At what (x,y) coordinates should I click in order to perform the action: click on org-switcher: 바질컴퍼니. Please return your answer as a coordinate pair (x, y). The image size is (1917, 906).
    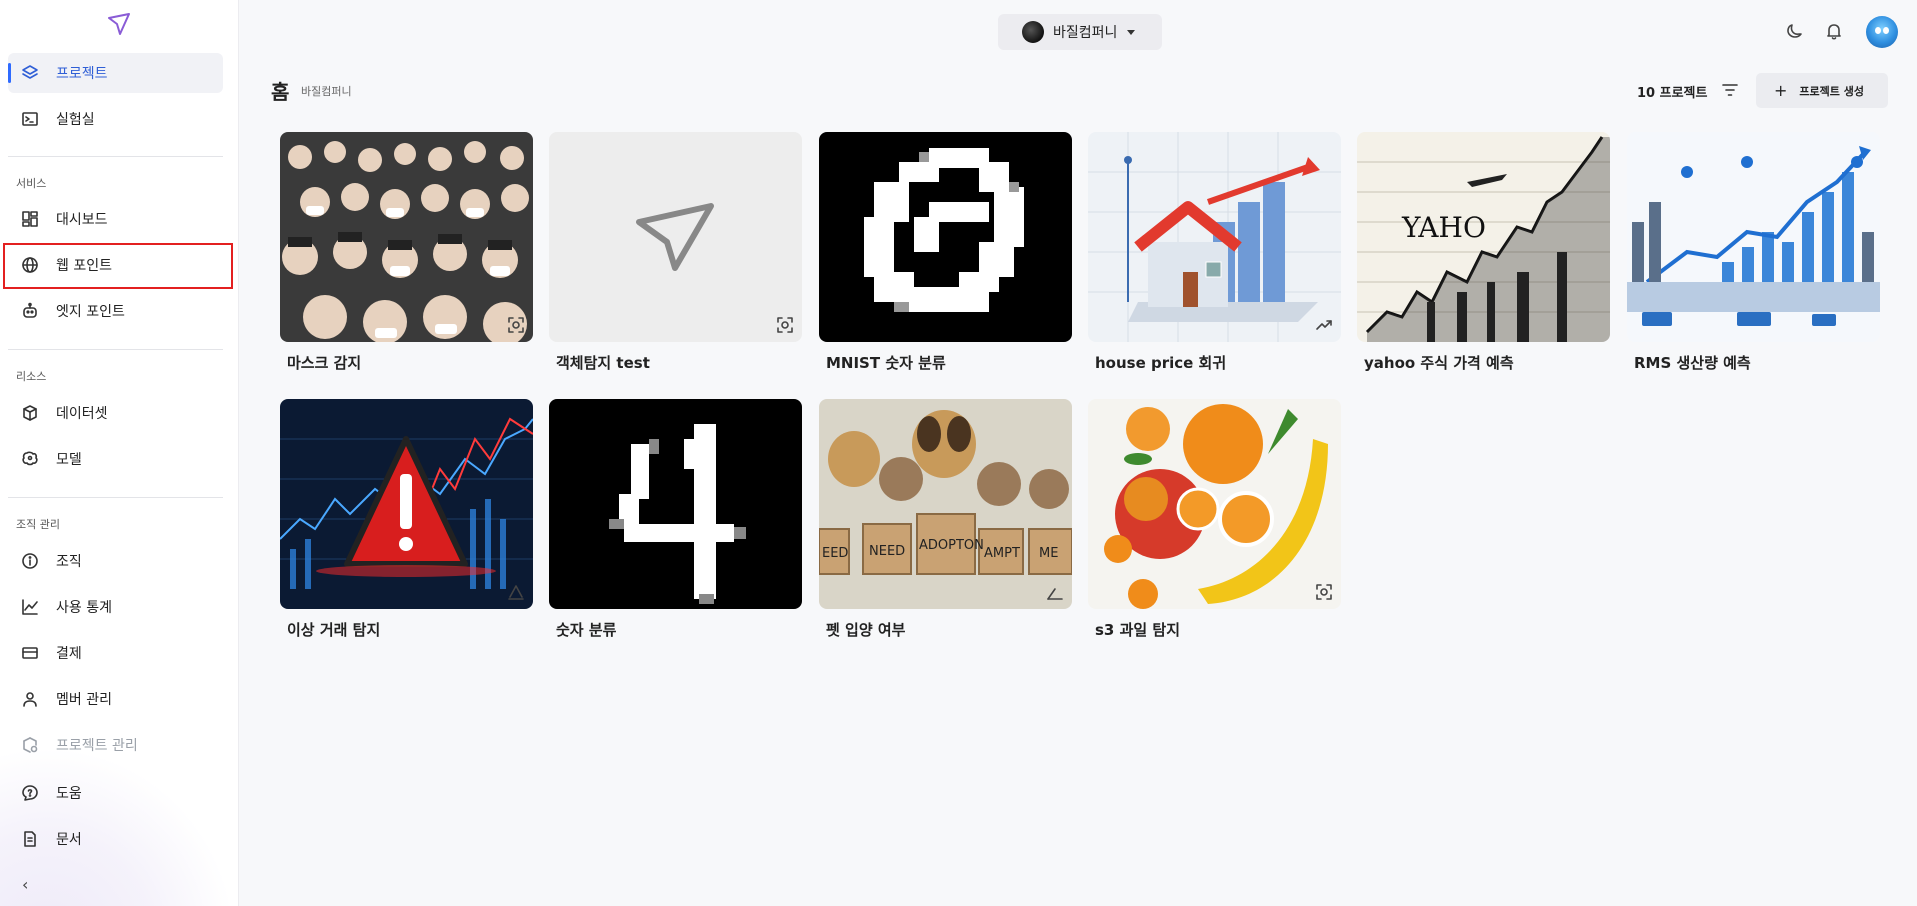
    Looking at the image, I should click on (1080, 32).